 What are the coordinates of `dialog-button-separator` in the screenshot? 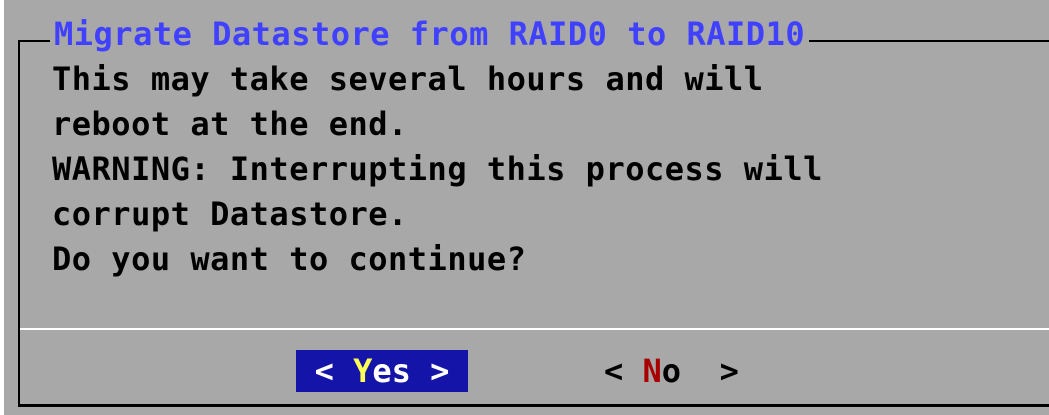 It's located at (534, 329).